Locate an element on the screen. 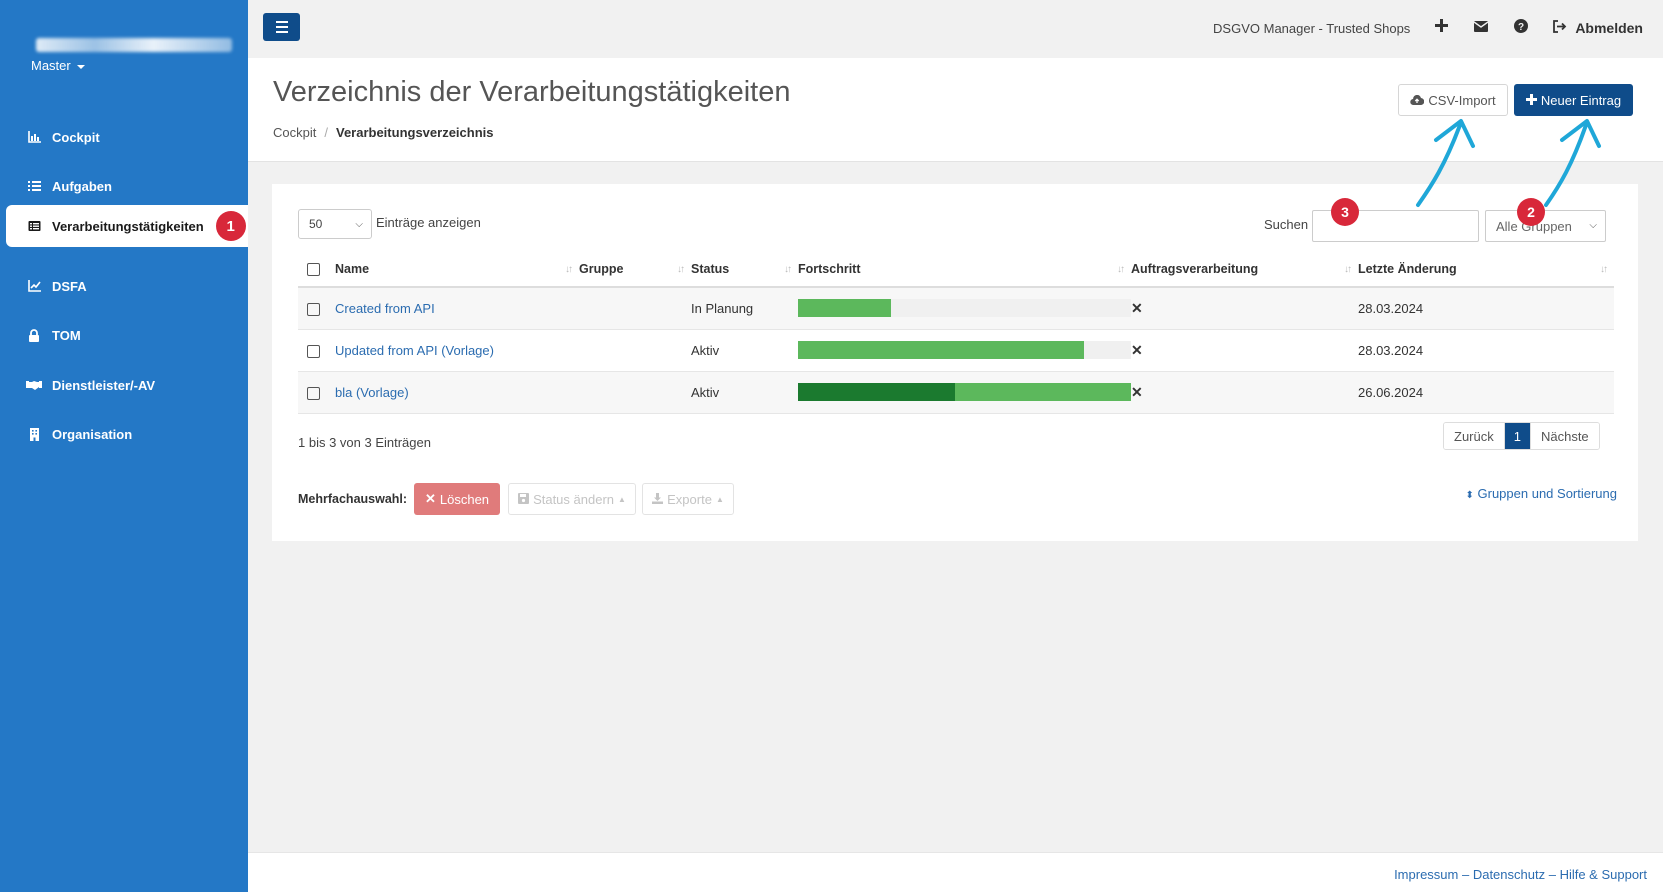 Image resolution: width=1663 pixels, height=892 pixels. sidebar-item-tom: TOM is located at coordinates (127, 335).